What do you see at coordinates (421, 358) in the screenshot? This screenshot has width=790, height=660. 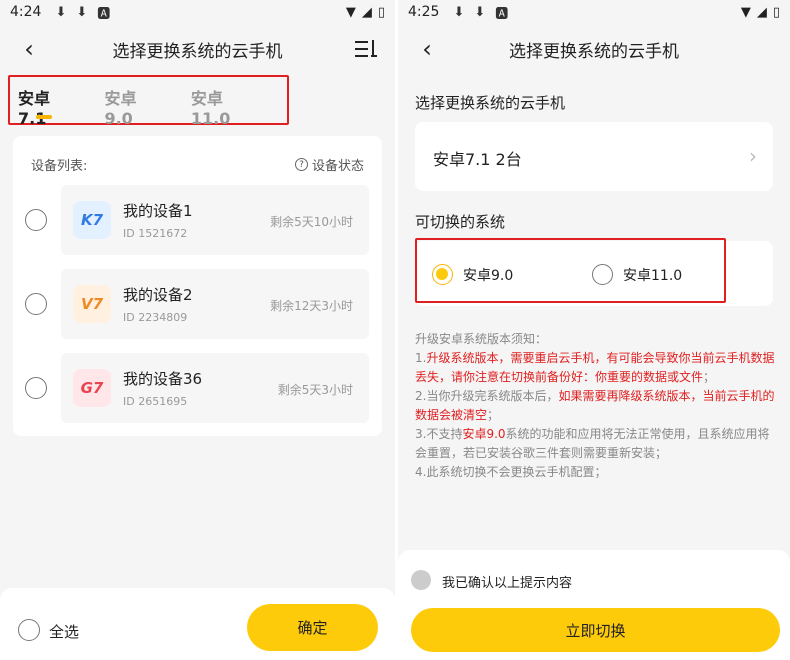 I see `notice-text: 1.` at bounding box center [421, 358].